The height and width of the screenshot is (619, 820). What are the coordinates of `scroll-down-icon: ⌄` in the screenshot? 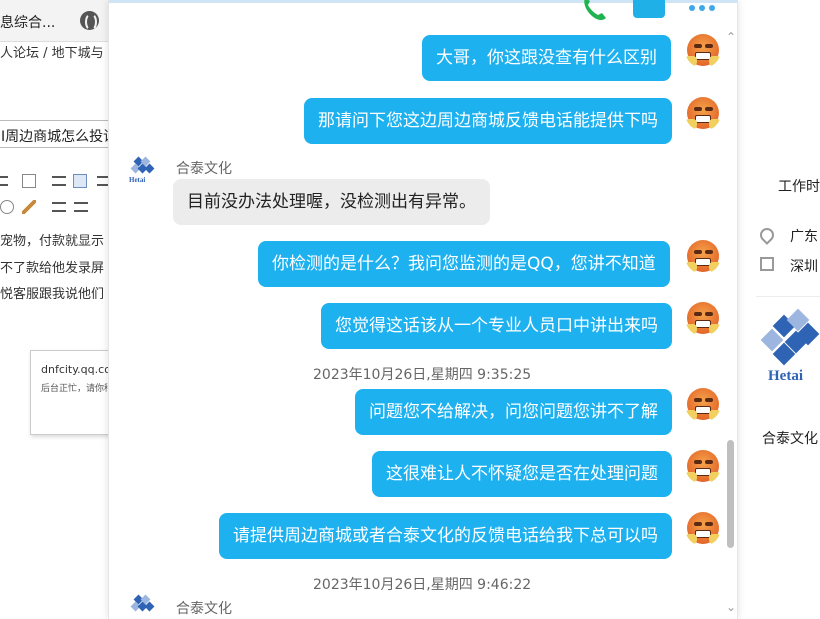 It's located at (730, 607).